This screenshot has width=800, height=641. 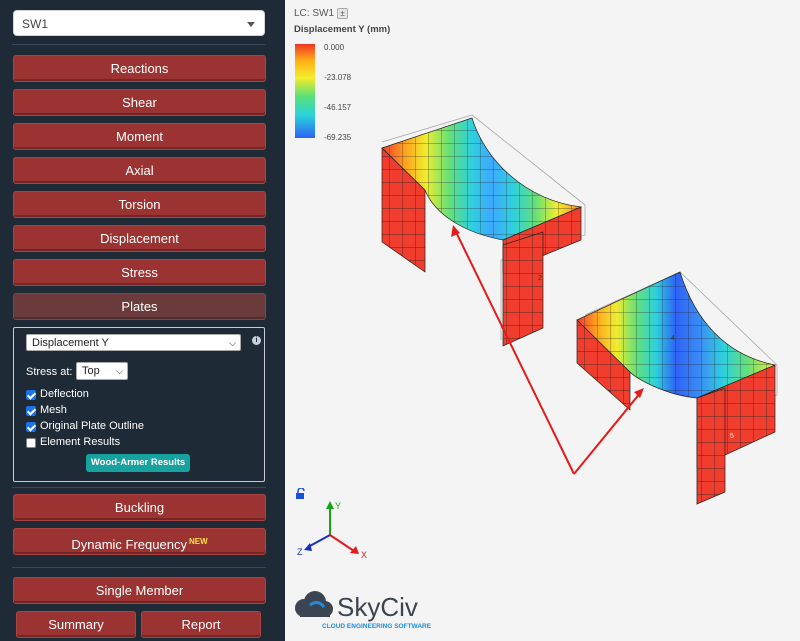 I want to click on axes-gizmo: Y X Z, so click(x=332, y=530).